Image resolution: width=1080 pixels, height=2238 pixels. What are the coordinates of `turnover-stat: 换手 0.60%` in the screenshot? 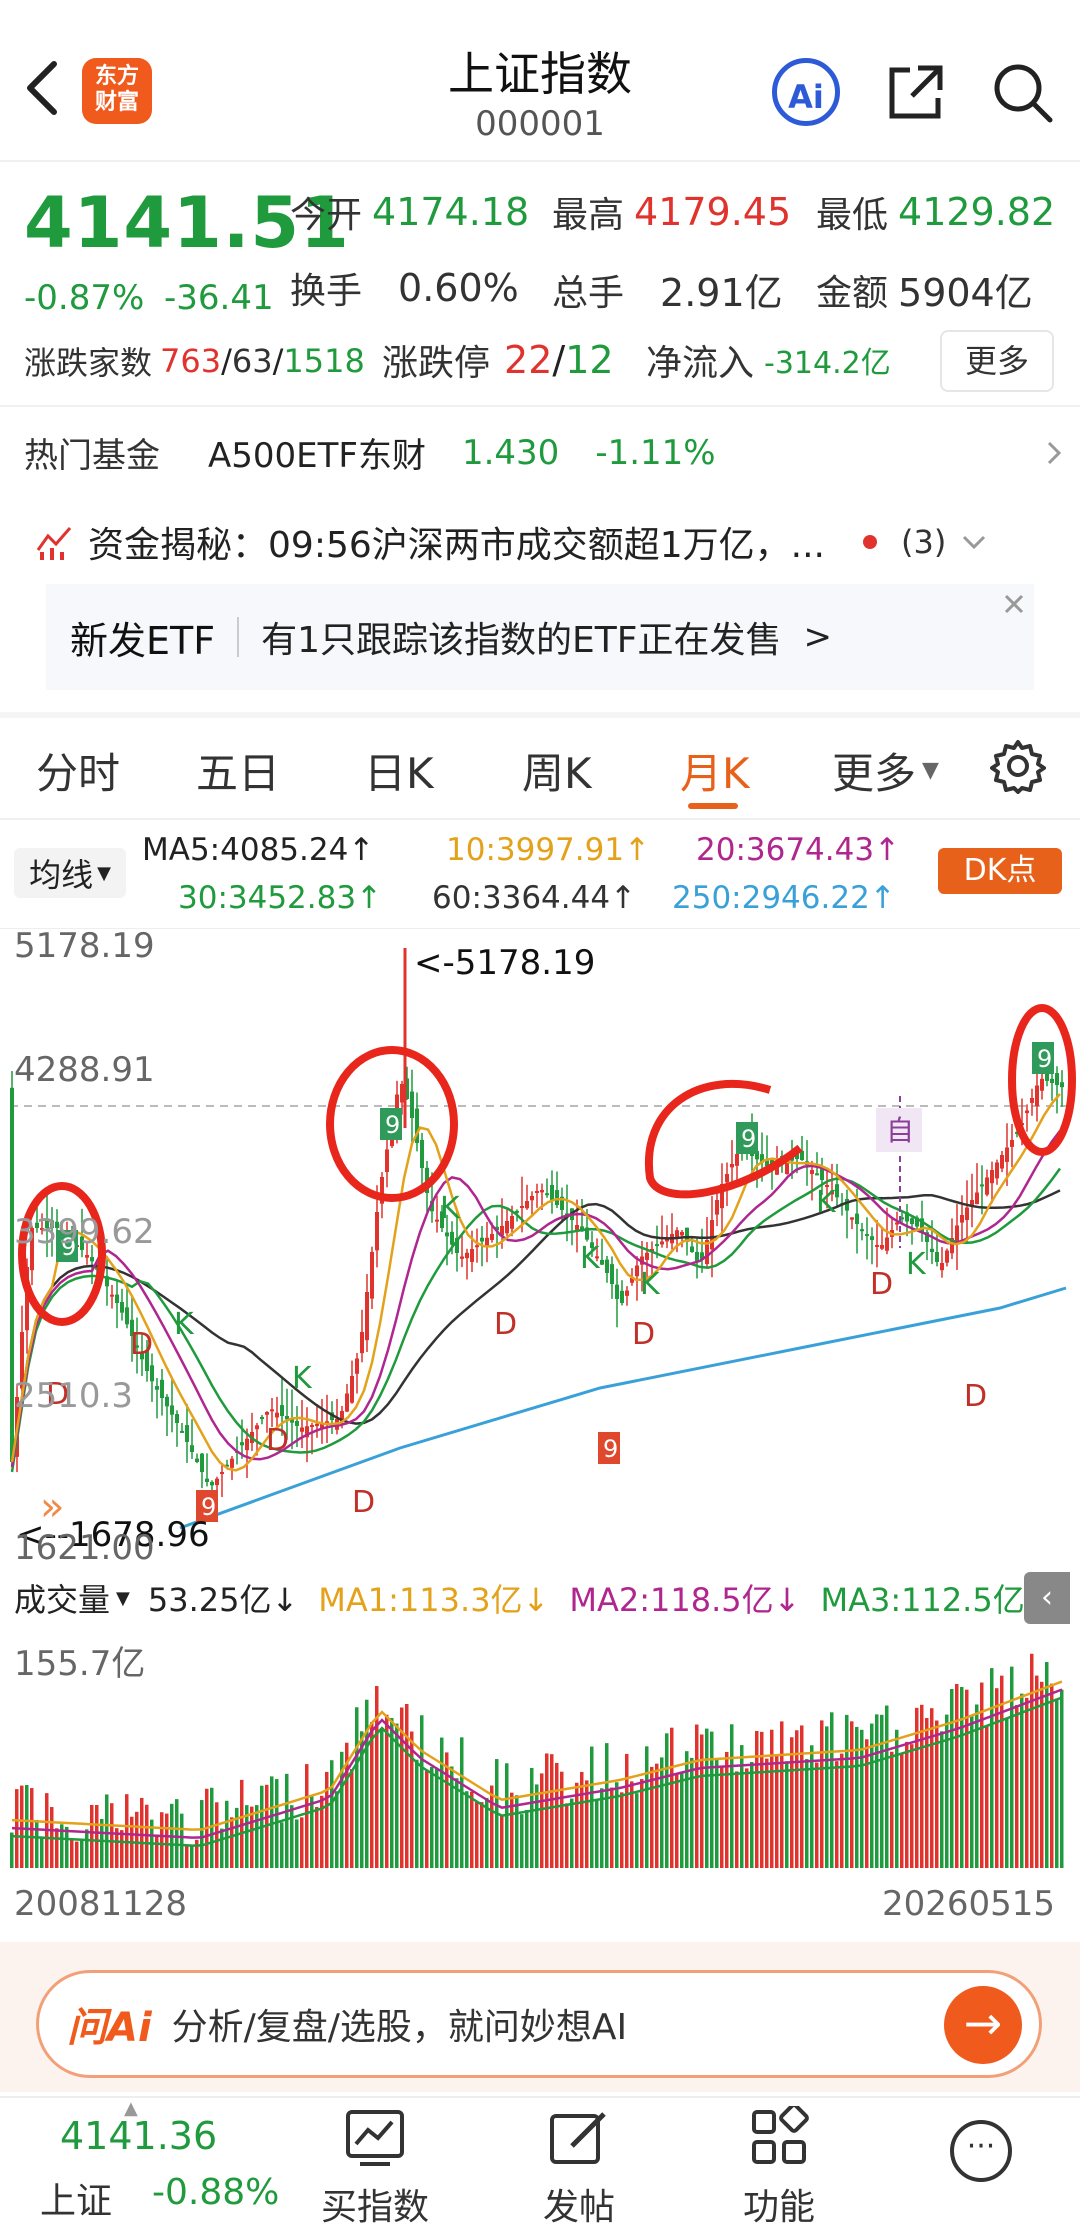 It's located at (404, 289).